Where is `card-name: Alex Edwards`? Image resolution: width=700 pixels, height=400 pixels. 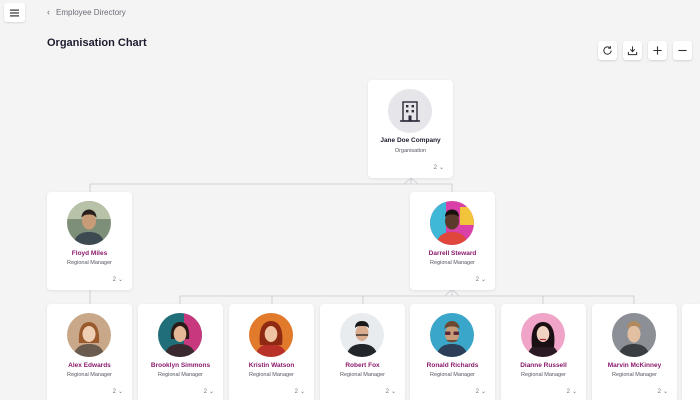
card-name: Alex Edwards is located at coordinates (89, 365).